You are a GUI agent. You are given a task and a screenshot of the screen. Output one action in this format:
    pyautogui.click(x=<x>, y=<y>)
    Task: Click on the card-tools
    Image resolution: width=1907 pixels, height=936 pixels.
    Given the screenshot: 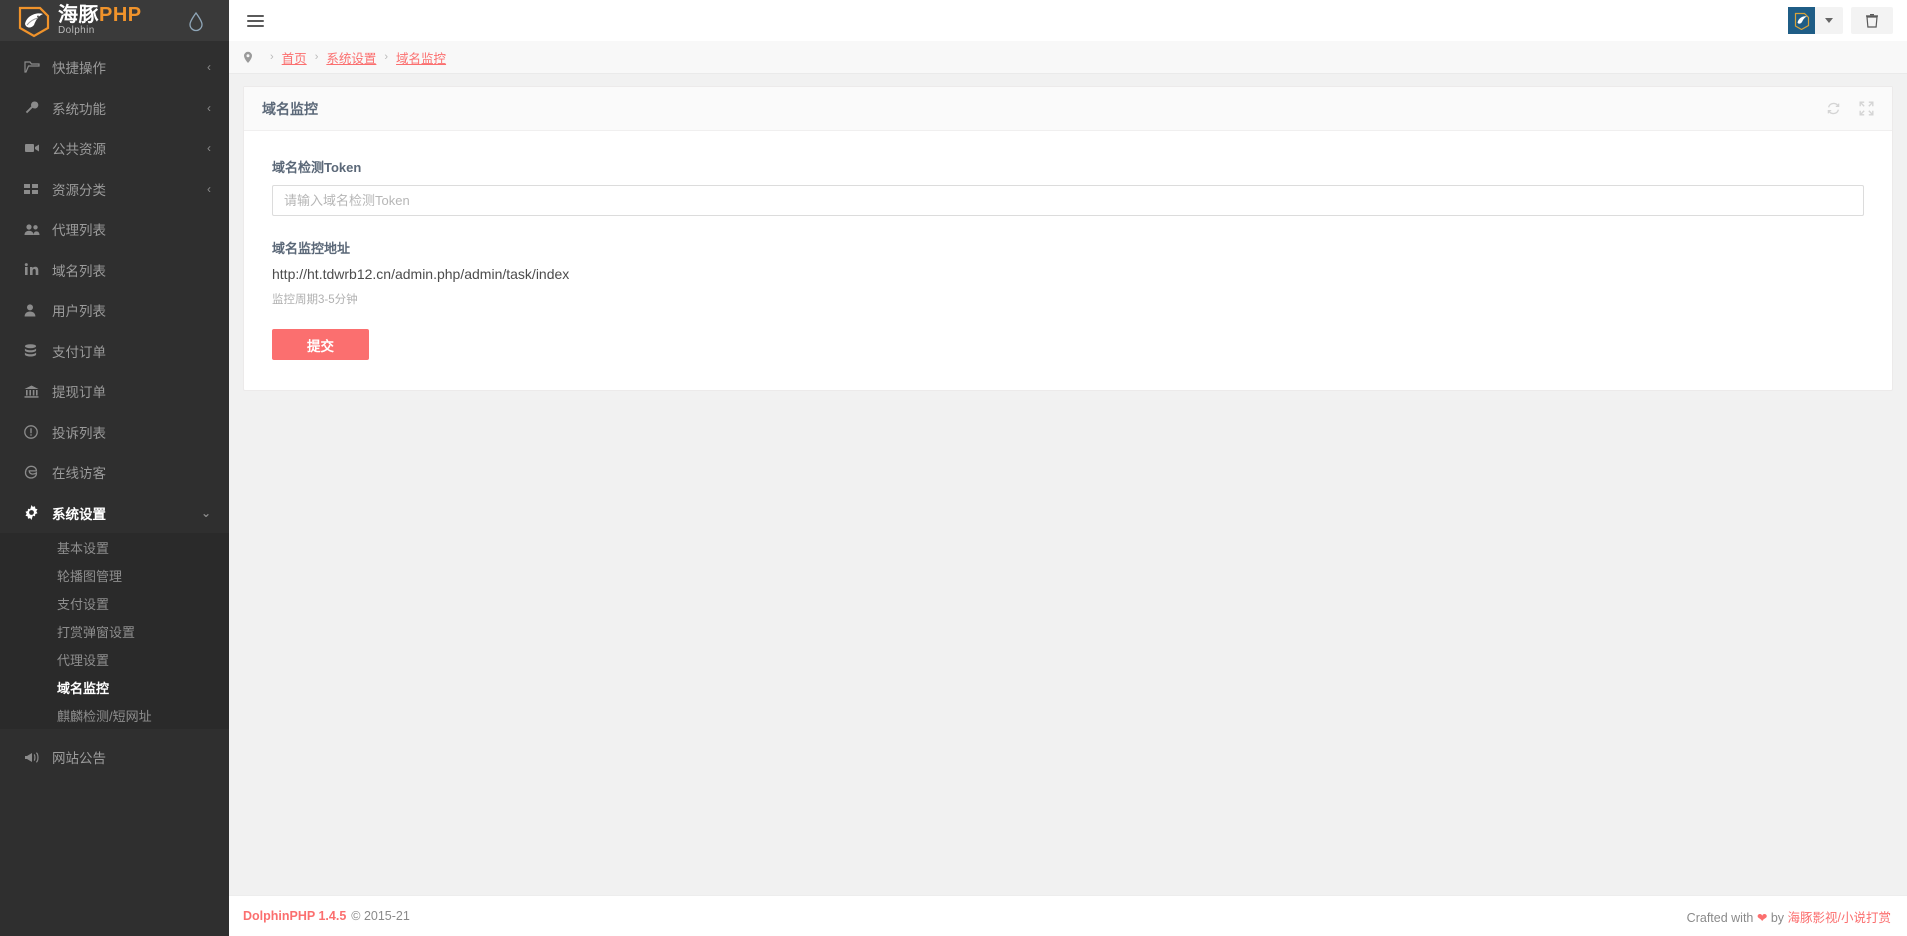 What is the action you would take?
    pyautogui.click(x=1850, y=108)
    